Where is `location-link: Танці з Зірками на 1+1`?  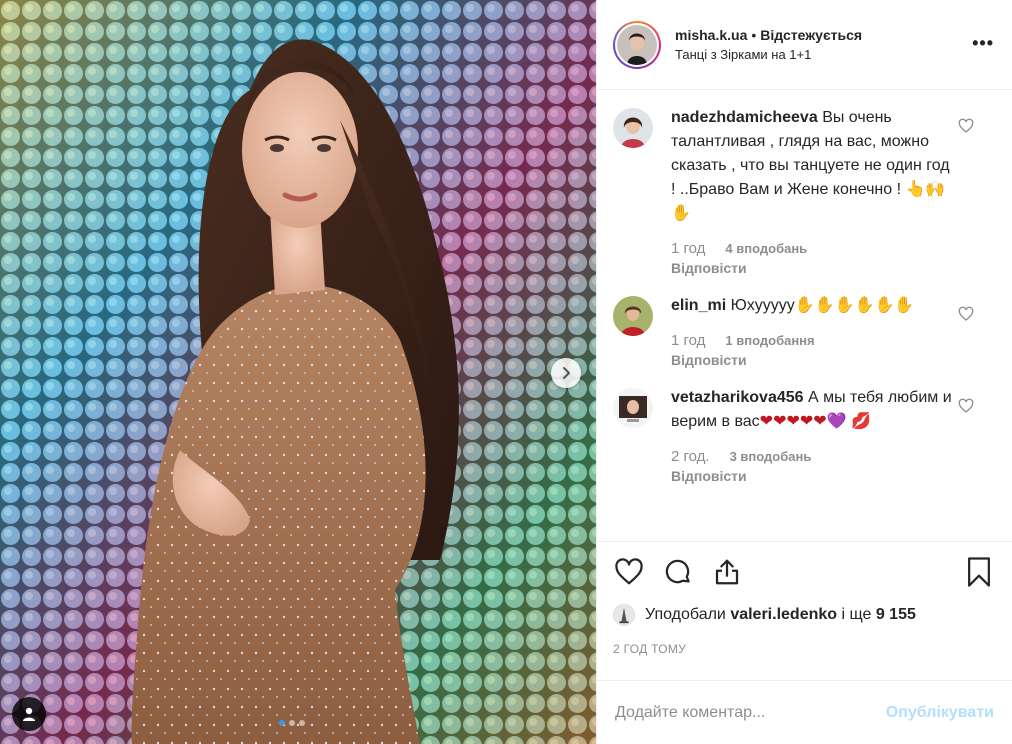
location-link: Танці з Зірками на 1+1 is located at coordinates (768, 55).